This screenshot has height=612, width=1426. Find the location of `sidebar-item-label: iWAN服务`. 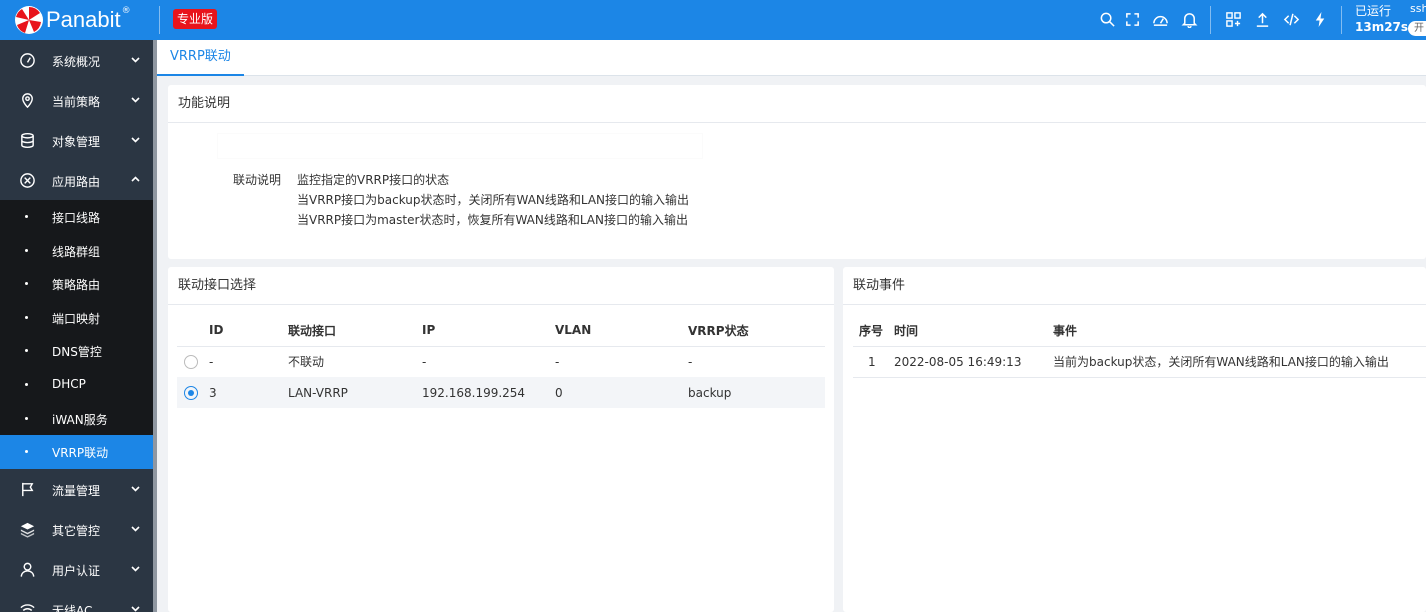

sidebar-item-label: iWAN服务 is located at coordinates (80, 419).